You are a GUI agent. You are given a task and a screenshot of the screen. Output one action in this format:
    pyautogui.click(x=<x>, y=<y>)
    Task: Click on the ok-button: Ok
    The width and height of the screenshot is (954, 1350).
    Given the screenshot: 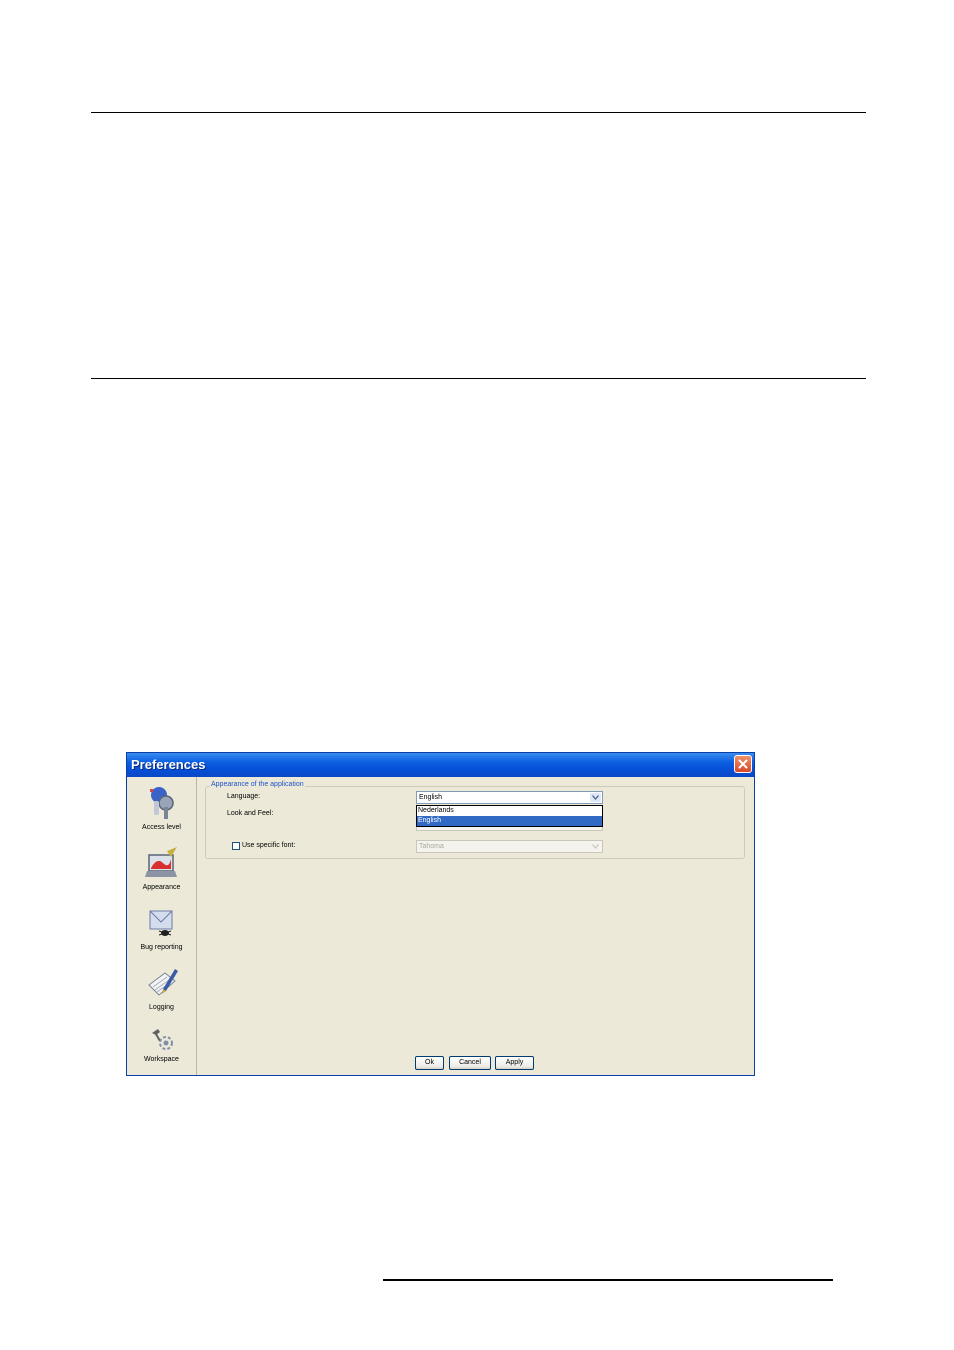 What is the action you would take?
    pyautogui.click(x=429, y=1063)
    